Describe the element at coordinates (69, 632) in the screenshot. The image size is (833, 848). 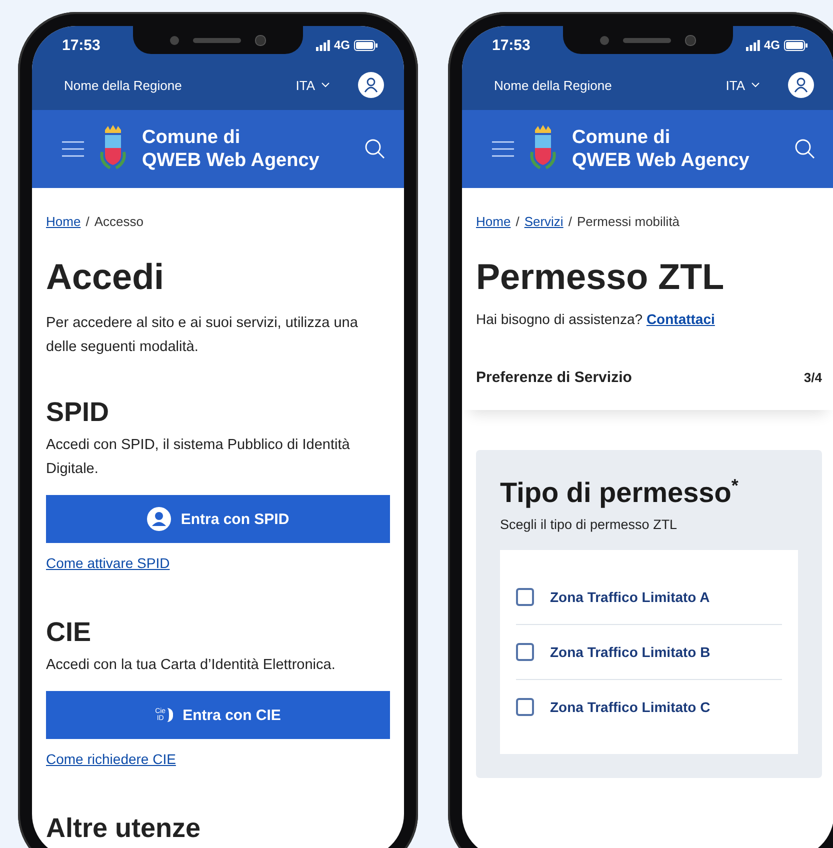
I see `section-heading: CIE` at that location.